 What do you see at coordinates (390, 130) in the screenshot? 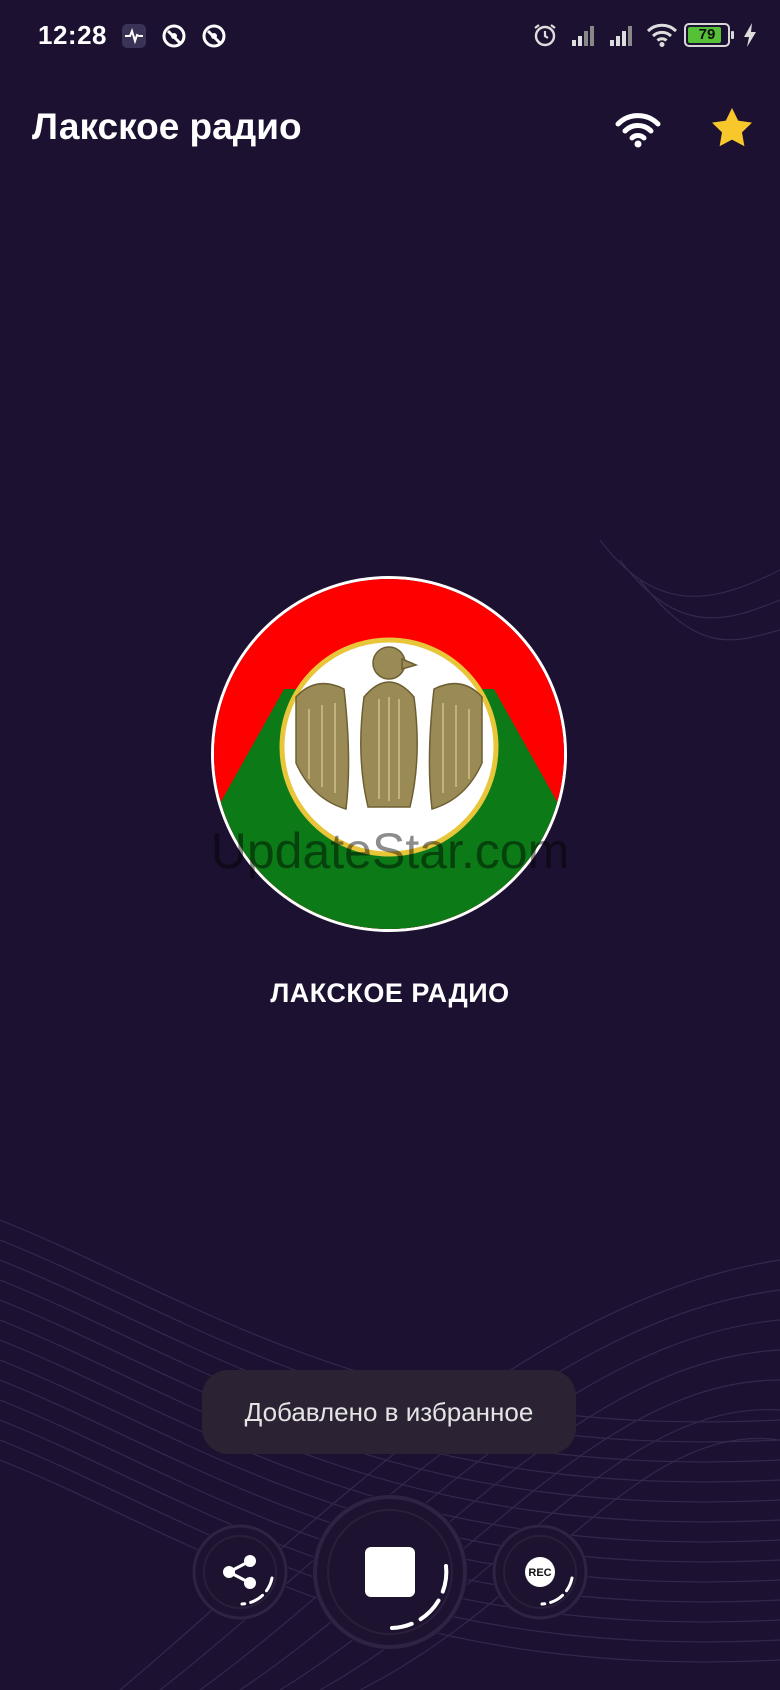
I see `app-bar: Лакское радио` at bounding box center [390, 130].